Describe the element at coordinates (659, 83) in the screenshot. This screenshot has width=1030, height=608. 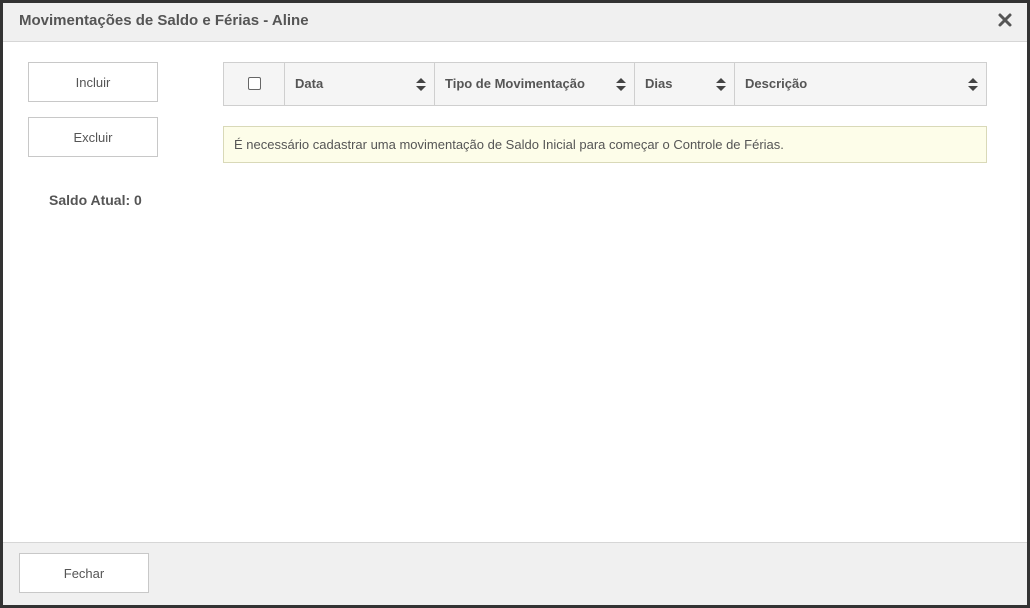
I see `column-header-label: Dias` at that location.